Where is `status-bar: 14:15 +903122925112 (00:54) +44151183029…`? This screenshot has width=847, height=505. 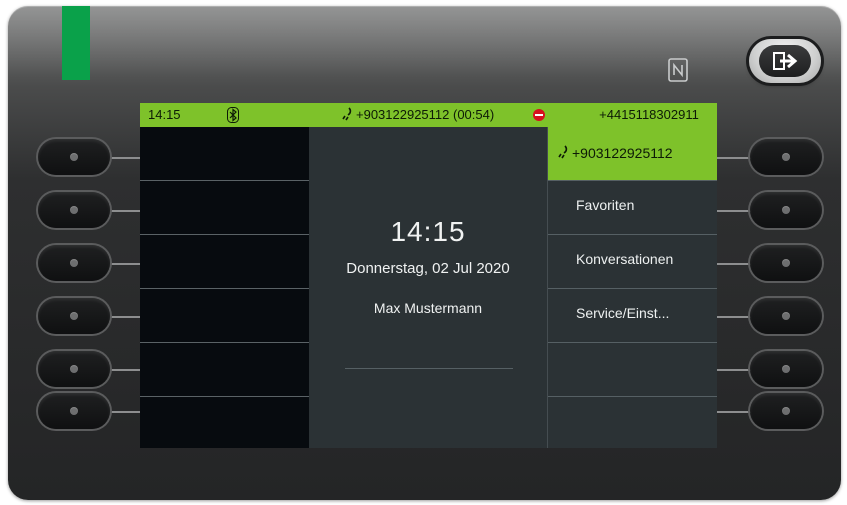
status-bar: 14:15 +903122925112 (00:54) +44151183029… is located at coordinates (428, 115).